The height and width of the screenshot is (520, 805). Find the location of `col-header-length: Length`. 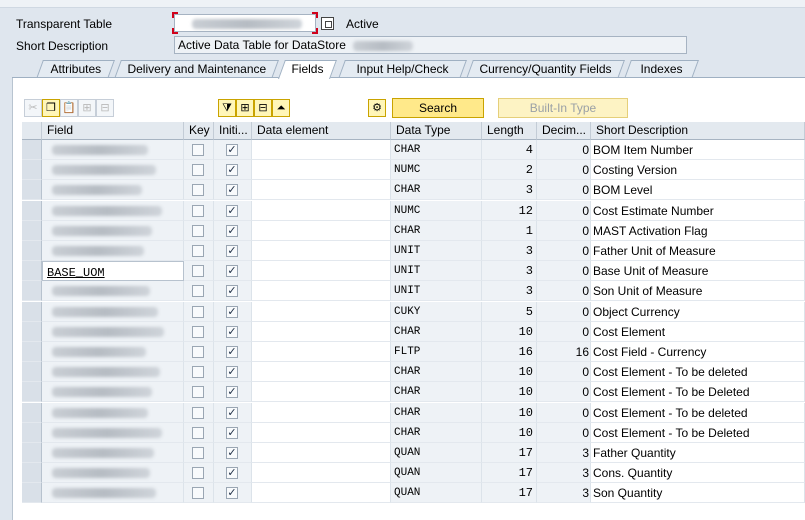

col-header-length: Length is located at coordinates (509, 131).